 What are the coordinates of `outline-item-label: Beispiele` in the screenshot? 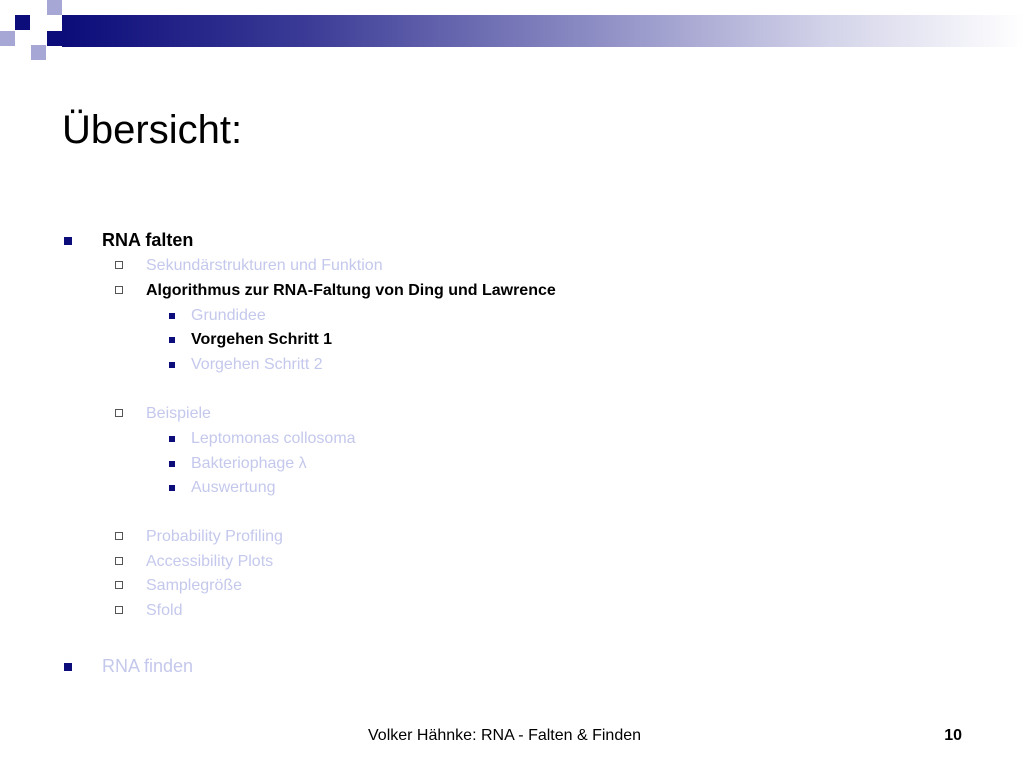 It's located at (178, 413).